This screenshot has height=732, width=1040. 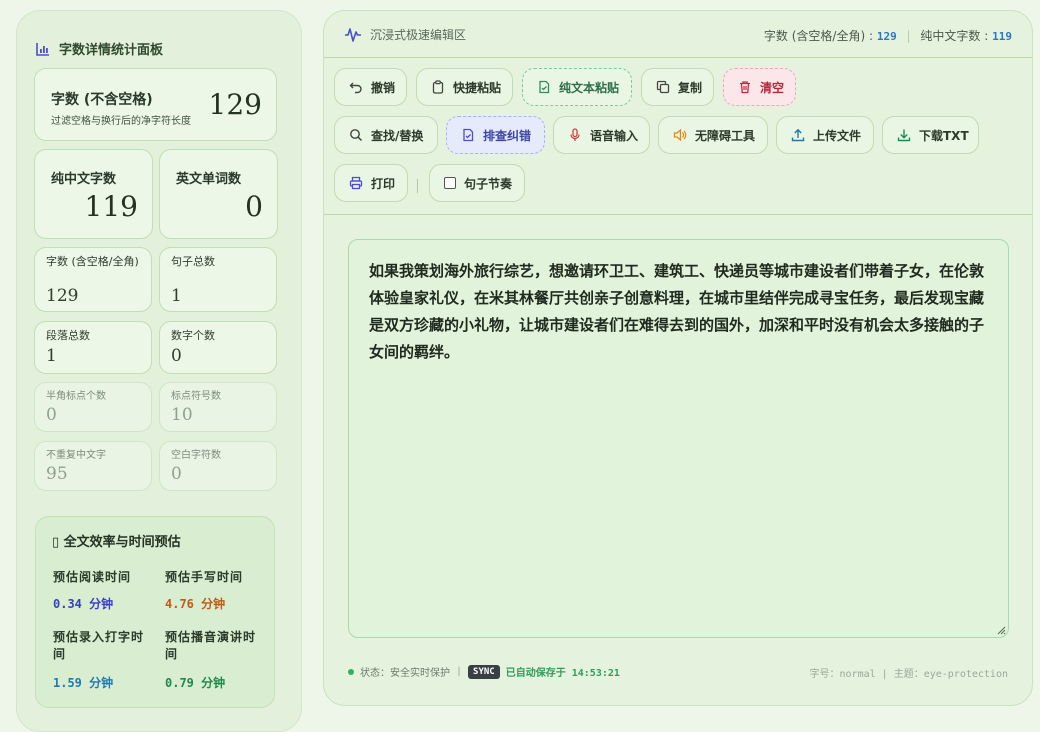 What do you see at coordinates (450, 183) in the screenshot?
I see `checkbox` at bounding box center [450, 183].